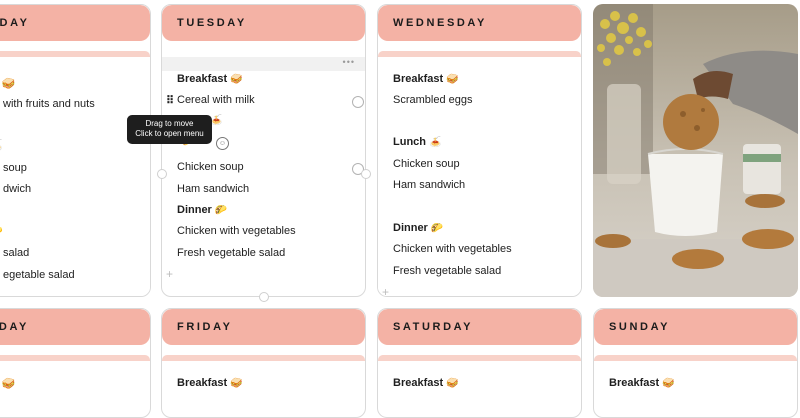  I want to click on drag-tooltip: Drag to move Click to open menu, so click(169, 129).